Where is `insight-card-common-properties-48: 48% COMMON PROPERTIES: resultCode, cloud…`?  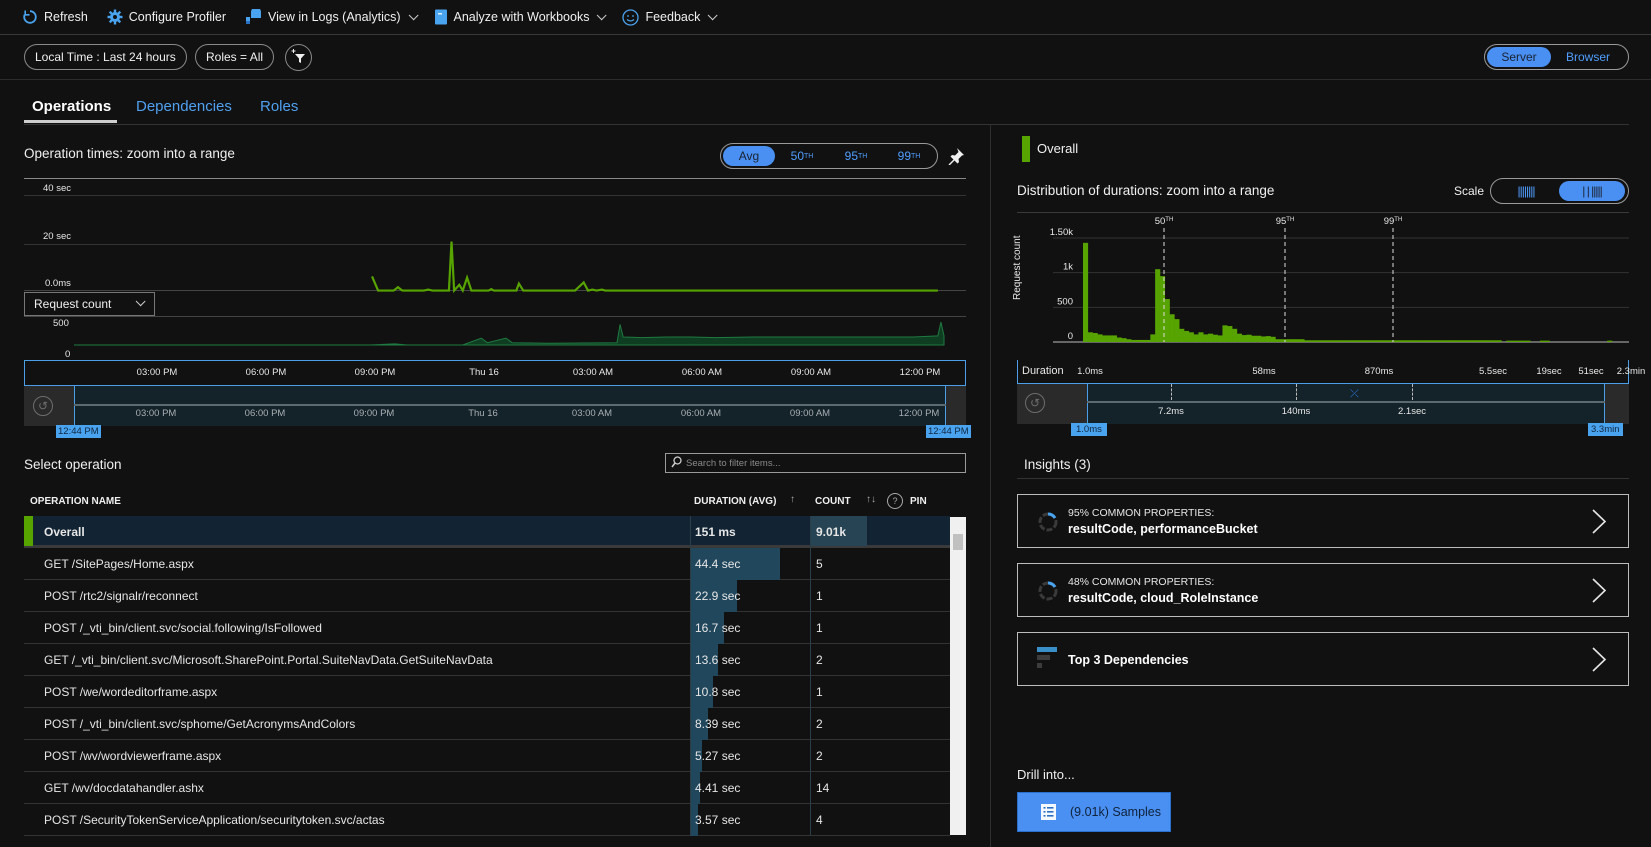
insight-card-common-properties-48: 48% COMMON PROPERTIES: resultCode, cloud… is located at coordinates (1323, 590).